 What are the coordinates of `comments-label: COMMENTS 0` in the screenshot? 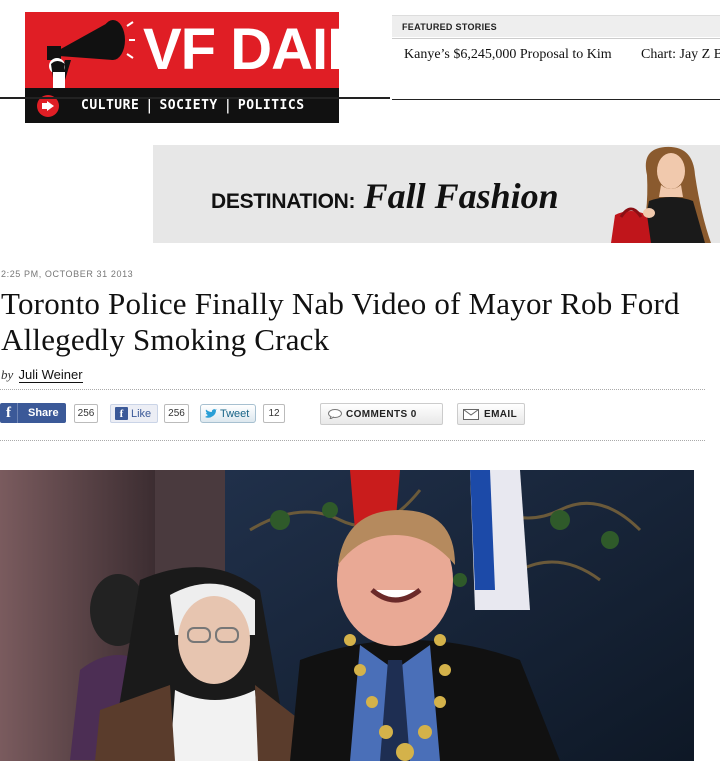 It's located at (381, 414).